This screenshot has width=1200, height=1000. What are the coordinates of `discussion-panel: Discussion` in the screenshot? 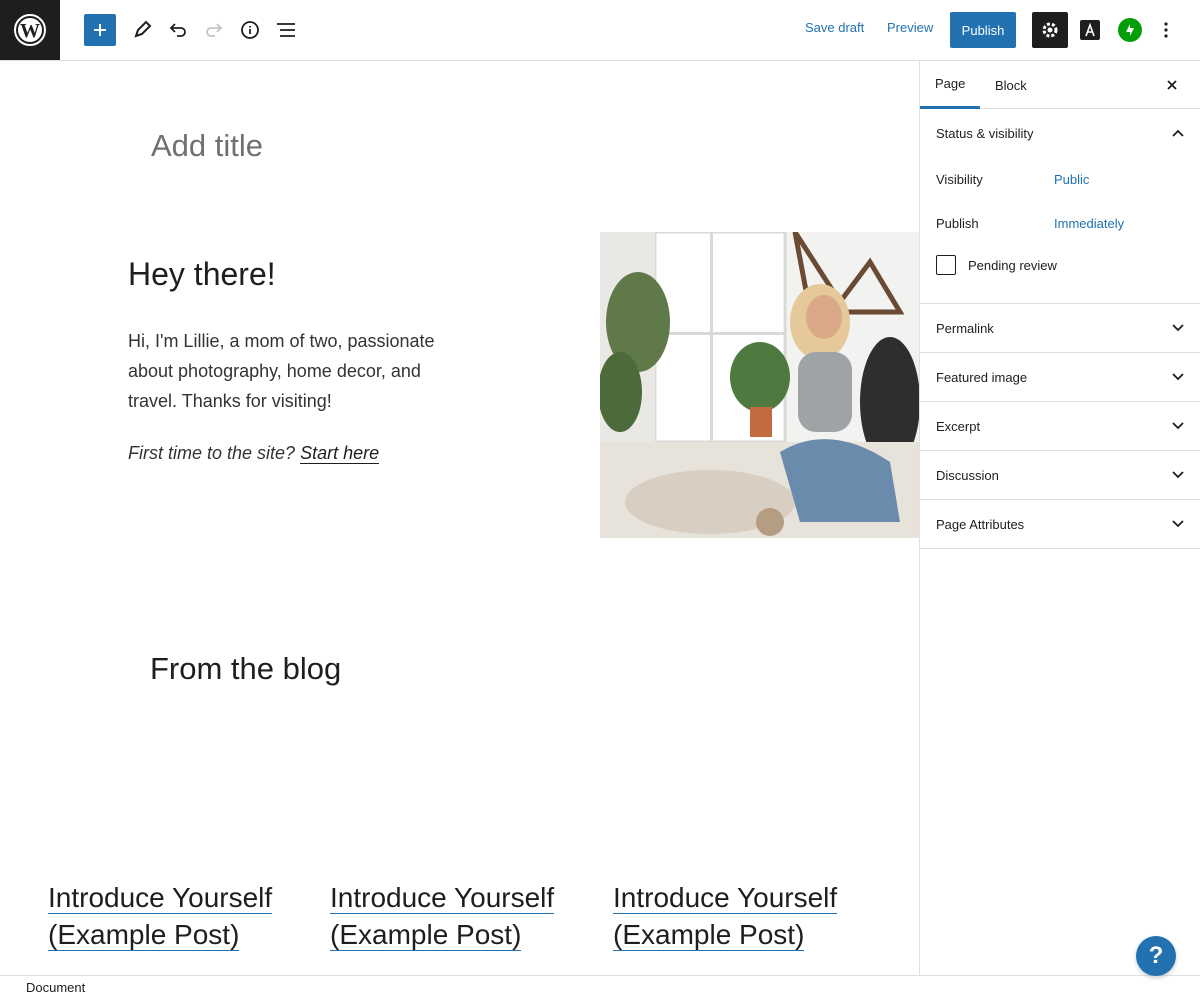 It's located at (1060, 475).